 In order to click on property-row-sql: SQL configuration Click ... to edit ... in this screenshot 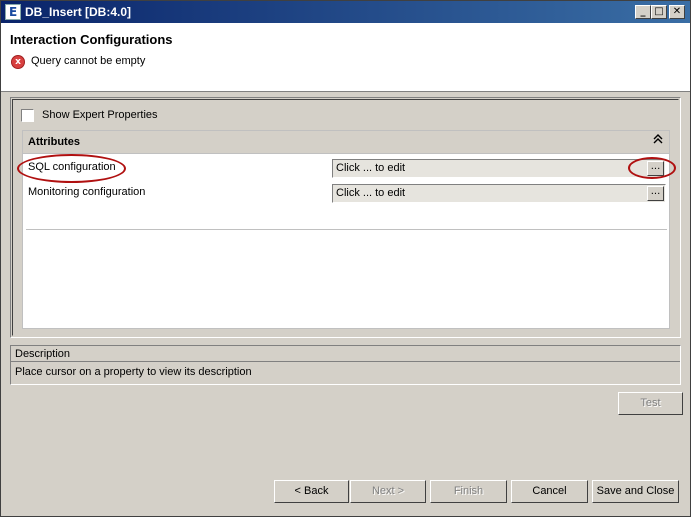, I will do `click(346, 168)`.